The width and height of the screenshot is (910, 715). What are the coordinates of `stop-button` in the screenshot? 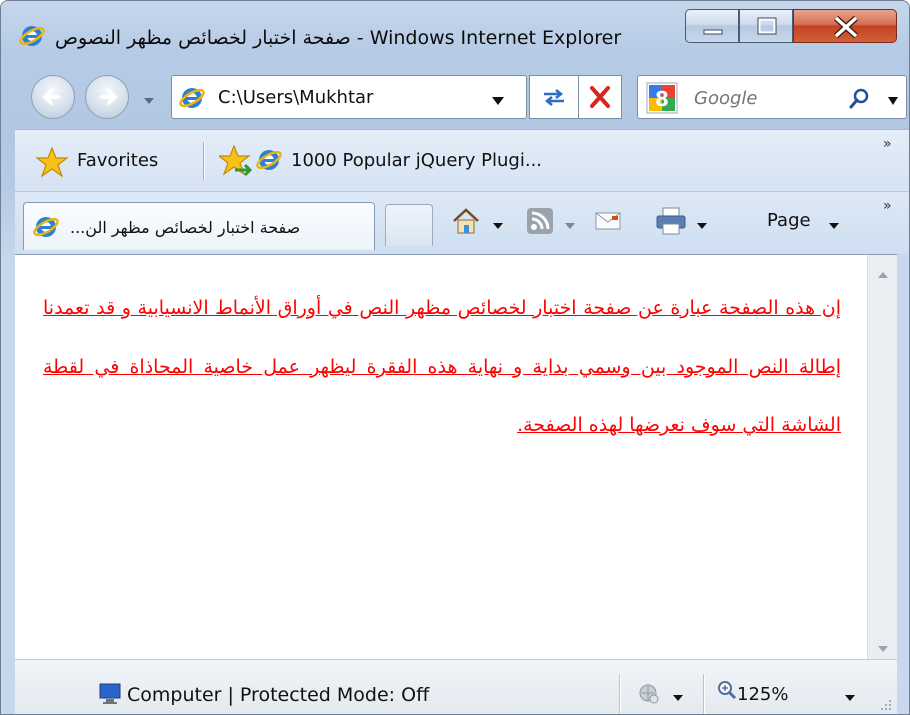 It's located at (600, 97).